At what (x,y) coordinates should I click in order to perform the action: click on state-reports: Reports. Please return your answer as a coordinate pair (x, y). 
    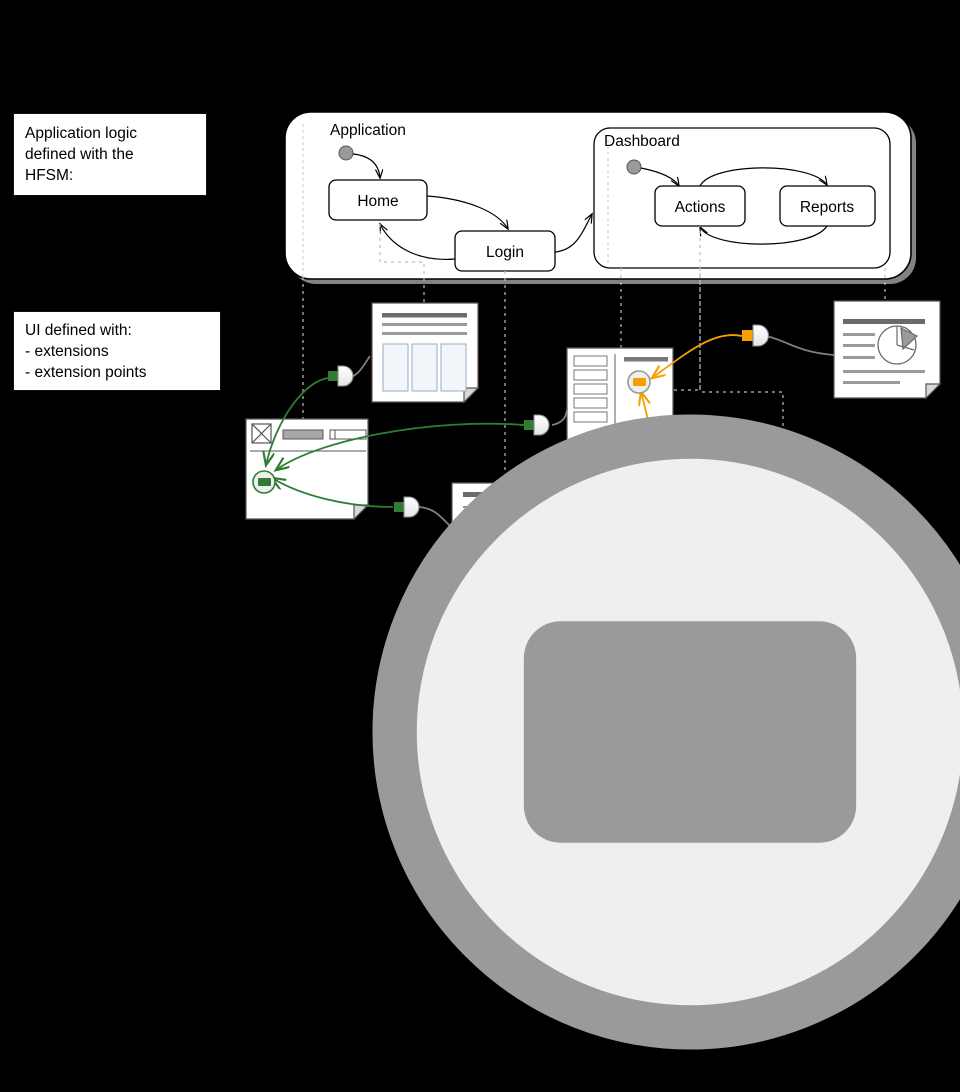
    Looking at the image, I should click on (827, 206).